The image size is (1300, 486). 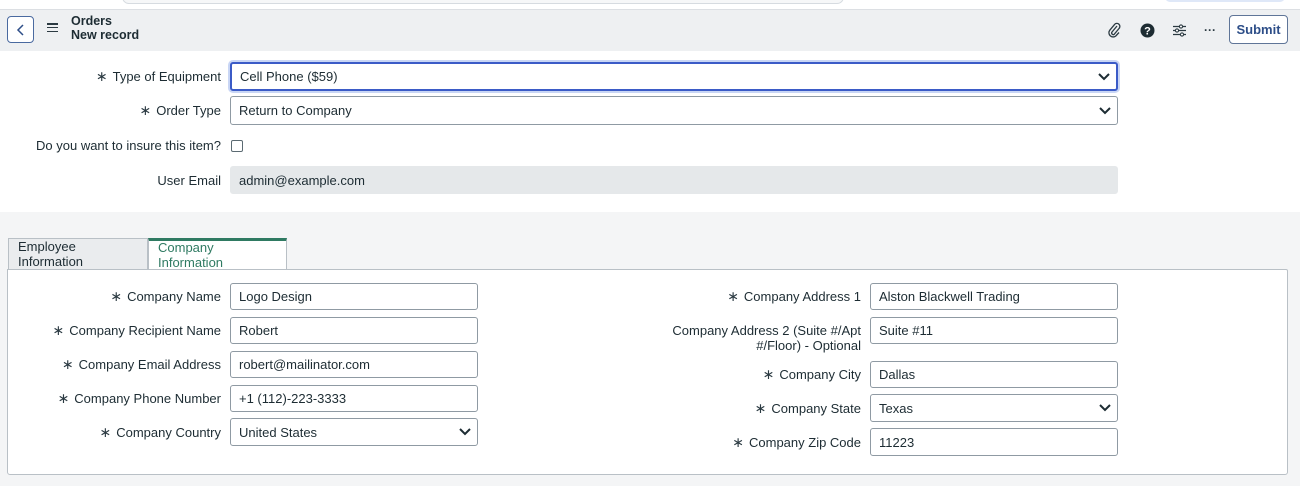 I want to click on record-title: Orders New record, so click(x=105, y=28).